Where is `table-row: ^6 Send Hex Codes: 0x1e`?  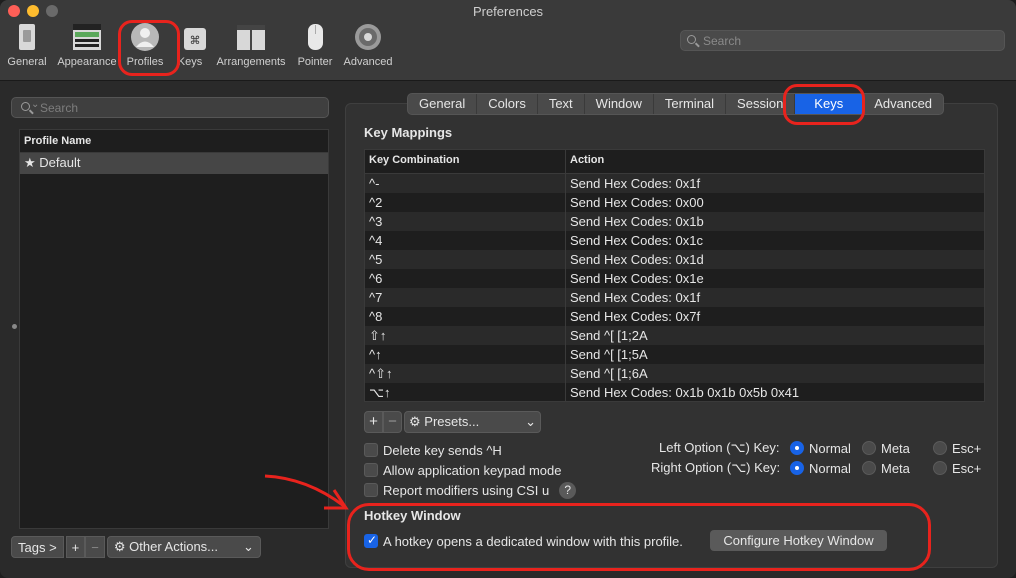
table-row: ^6 Send Hex Codes: 0x1e is located at coordinates (674, 278).